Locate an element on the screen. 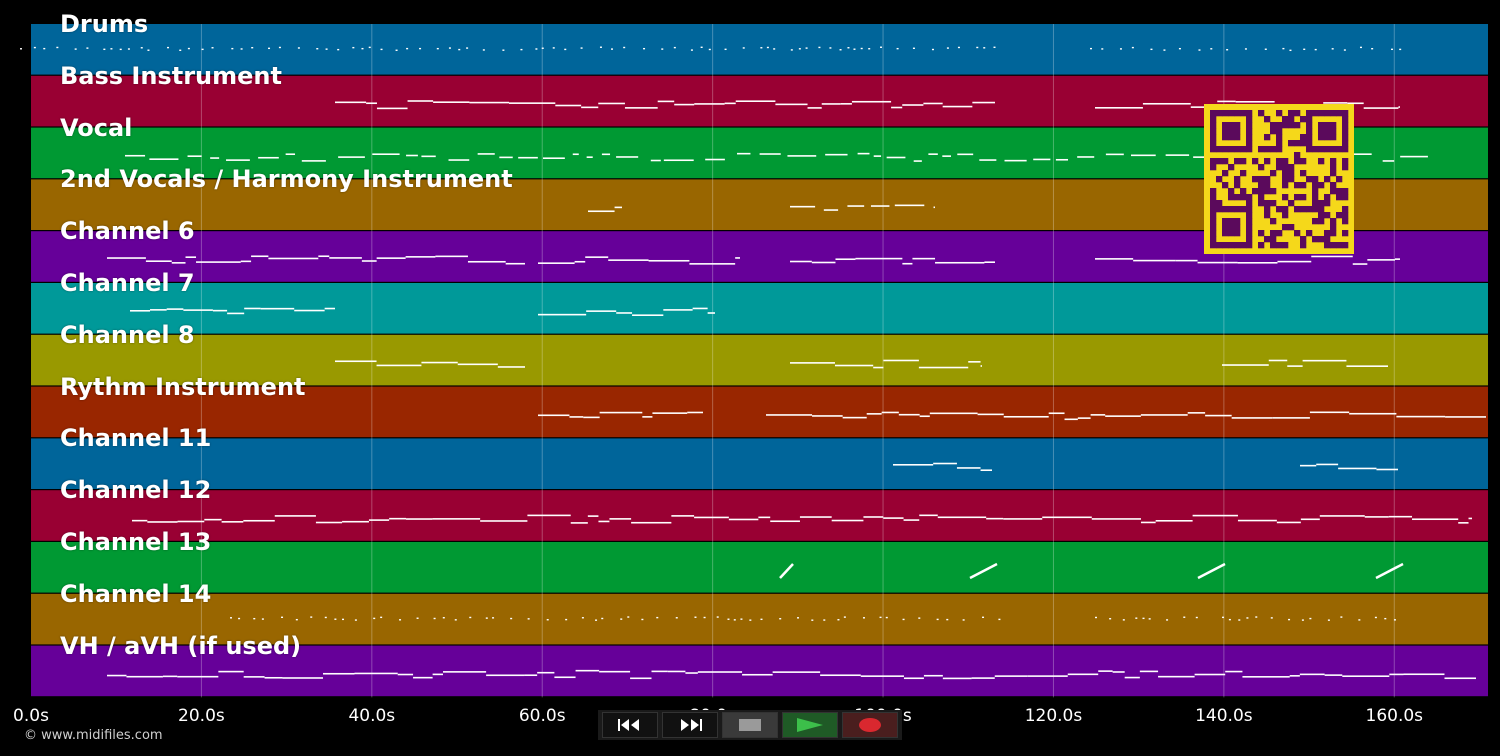 The height and width of the screenshot is (756, 1500). stop-button is located at coordinates (750, 725).